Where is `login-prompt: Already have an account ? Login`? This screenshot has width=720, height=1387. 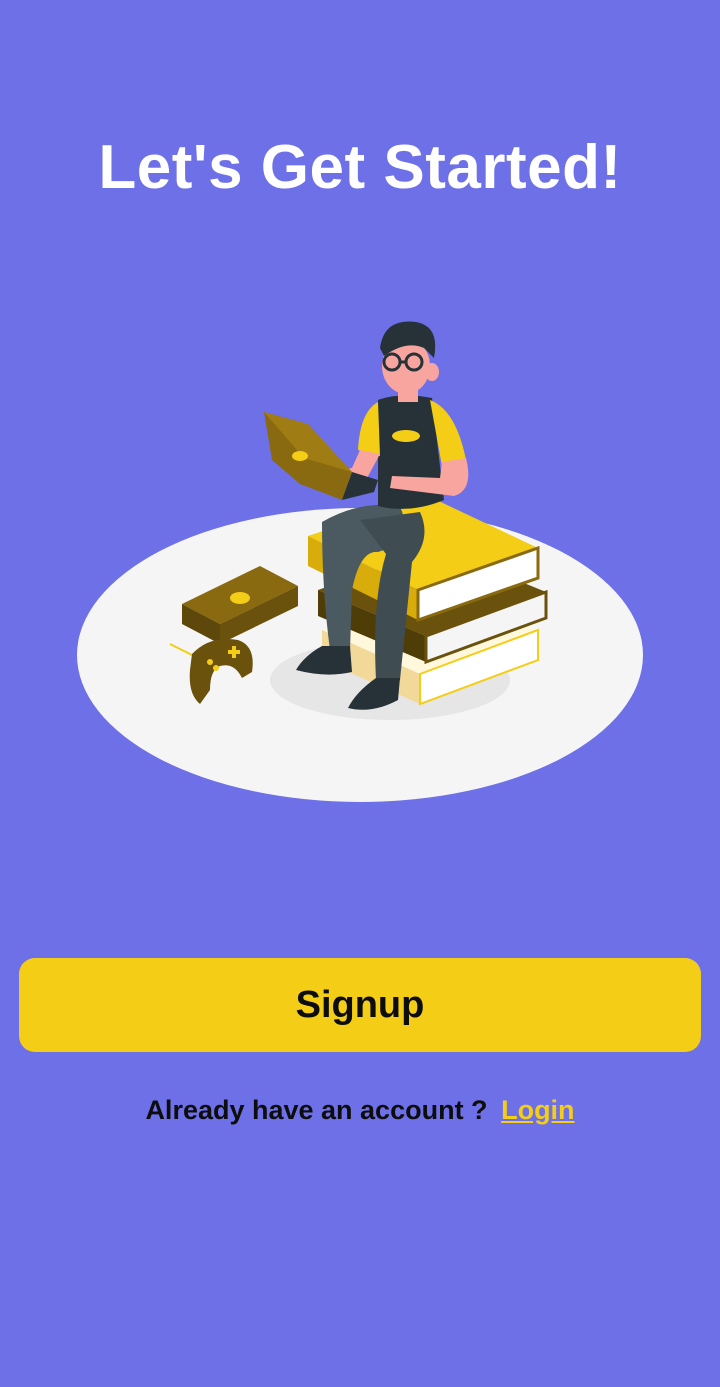
login-prompt: Already have an account ? Login is located at coordinates (360, 1110).